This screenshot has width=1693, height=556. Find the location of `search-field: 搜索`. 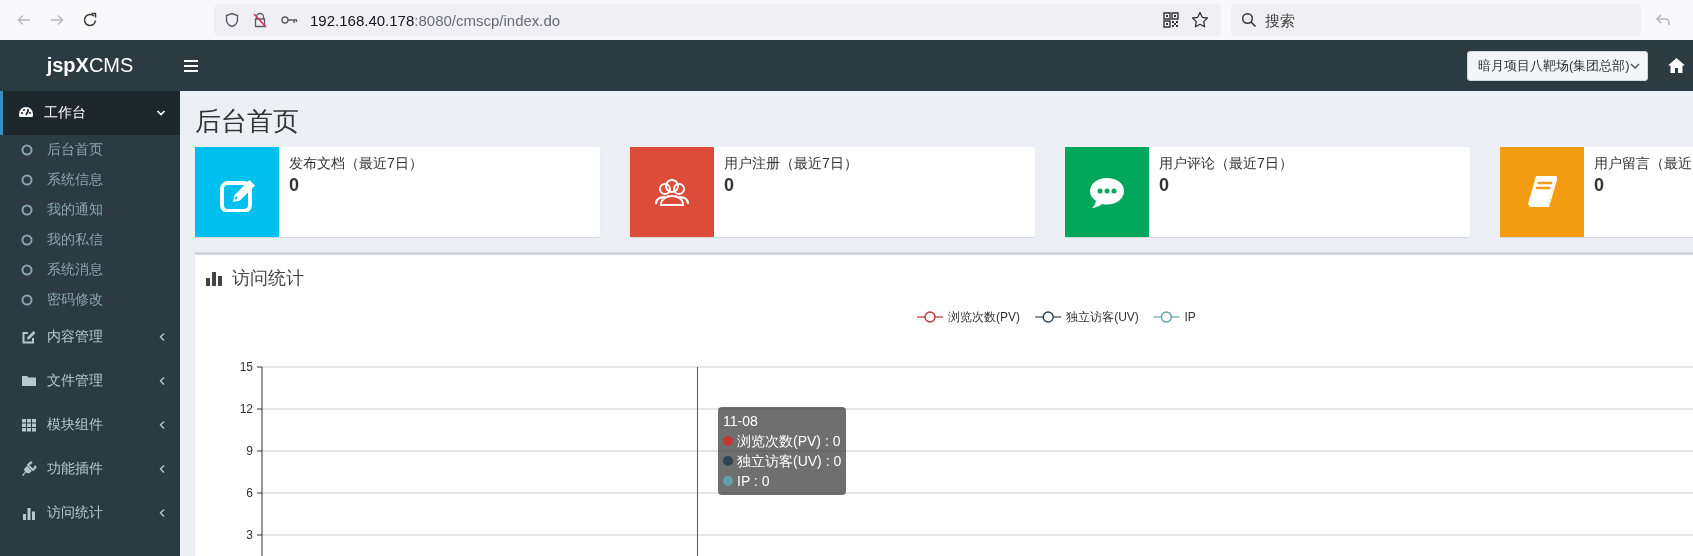

search-field: 搜索 is located at coordinates (1436, 20).